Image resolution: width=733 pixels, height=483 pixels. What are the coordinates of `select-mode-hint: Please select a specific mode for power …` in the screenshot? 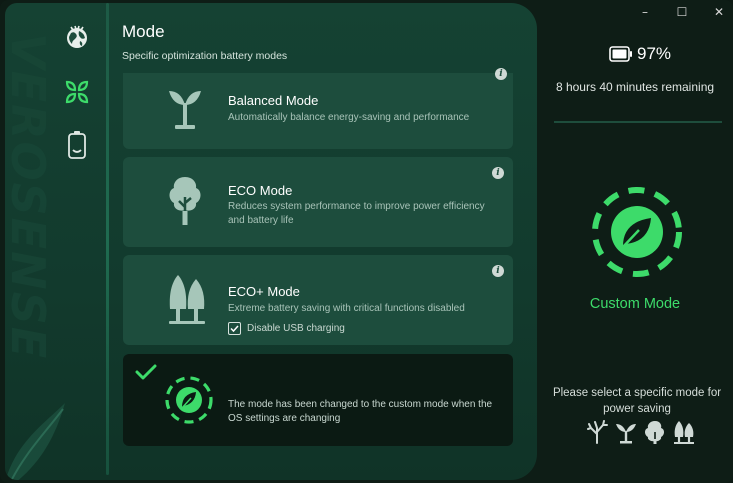 It's located at (637, 401).